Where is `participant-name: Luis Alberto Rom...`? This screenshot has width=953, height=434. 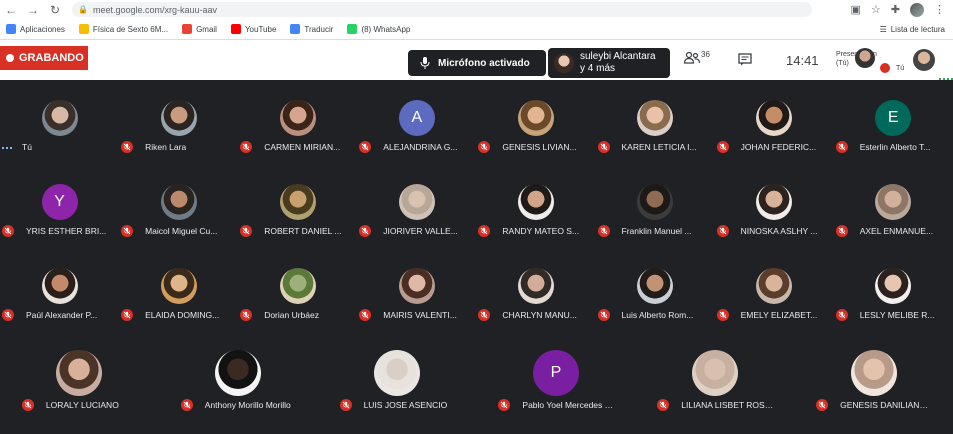
participant-name: Luis Alberto Rom... is located at coordinates (657, 315).